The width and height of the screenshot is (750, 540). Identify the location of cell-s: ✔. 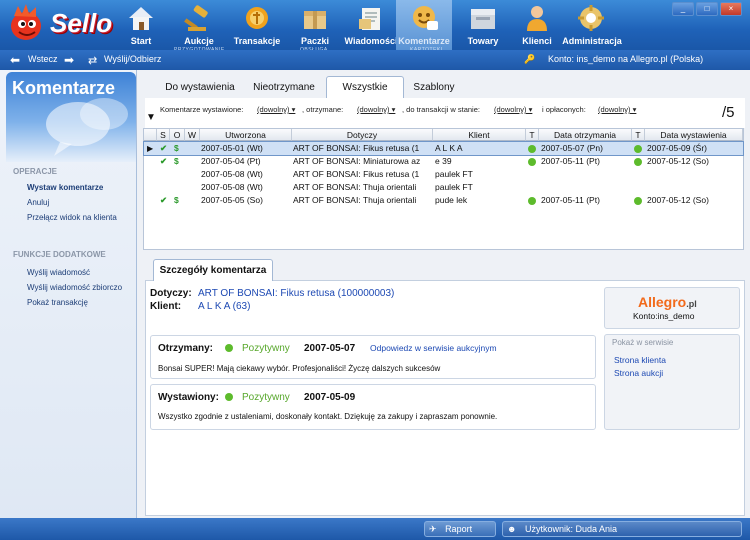
(164, 148).